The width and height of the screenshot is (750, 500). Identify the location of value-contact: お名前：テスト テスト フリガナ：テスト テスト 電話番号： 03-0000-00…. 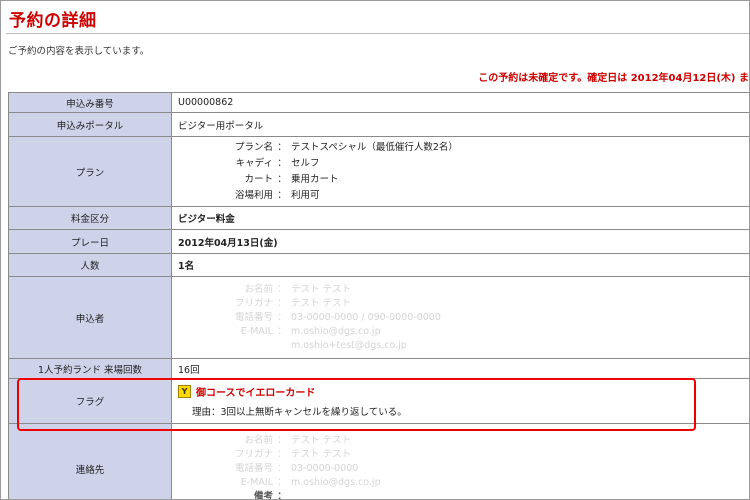
(460, 461).